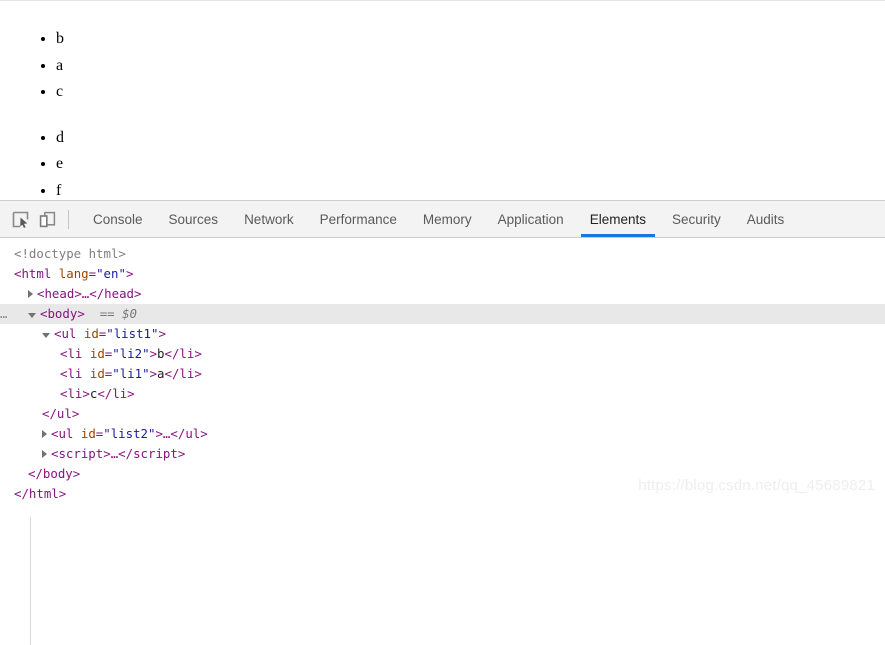  I want to click on head-close-bracket: >, so click(138, 293).